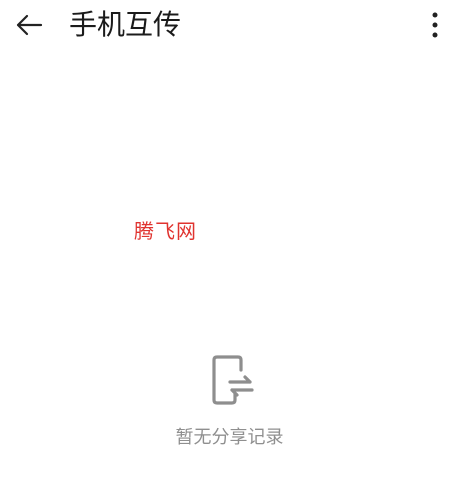  I want to click on back-button, so click(29, 25).